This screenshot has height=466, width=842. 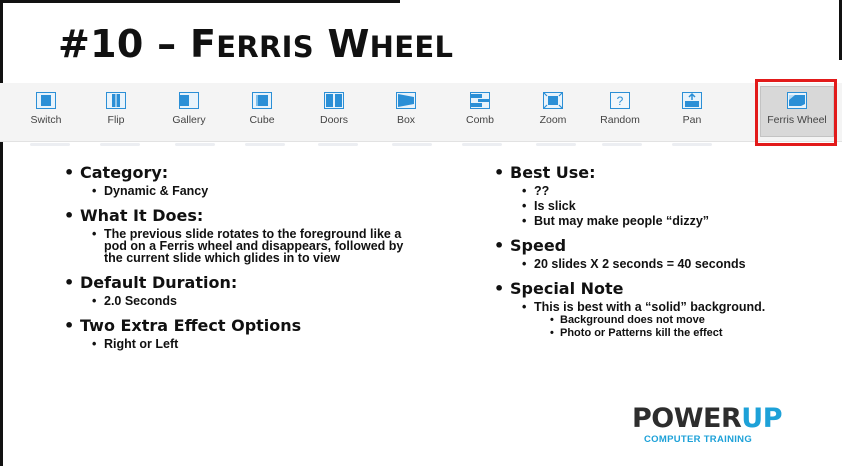 What do you see at coordinates (620, 111) in the screenshot?
I see `transition-random: ? Random` at bounding box center [620, 111].